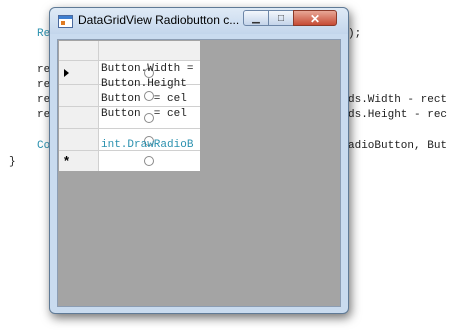 The image size is (450, 332). Describe the element at coordinates (147, 69) in the screenshot. I see `overlay-text-1: Button.Width =` at that location.